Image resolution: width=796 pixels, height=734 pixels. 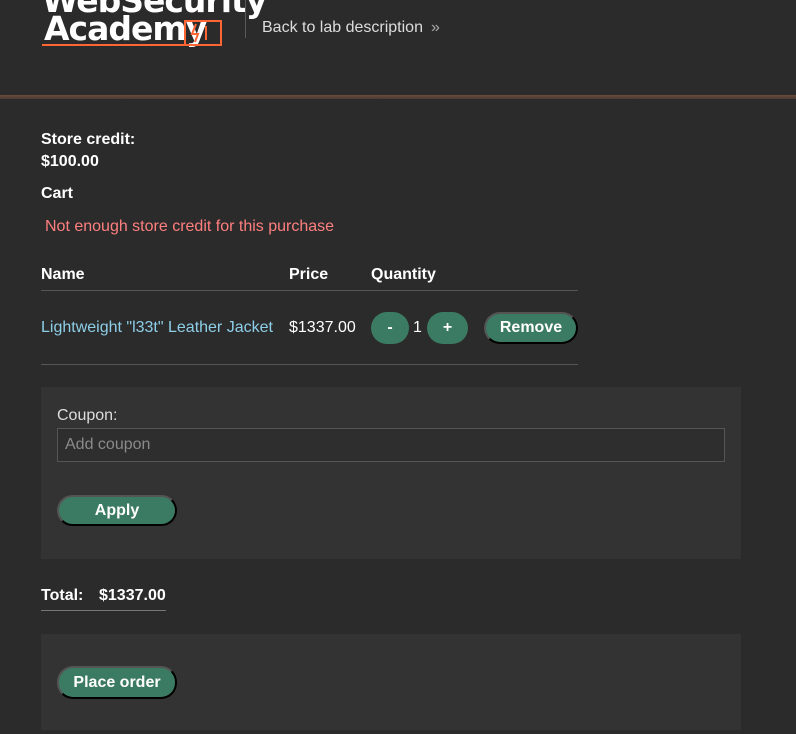 What do you see at coordinates (132, 595) in the screenshot?
I see `total-value: $1337.00` at bounding box center [132, 595].